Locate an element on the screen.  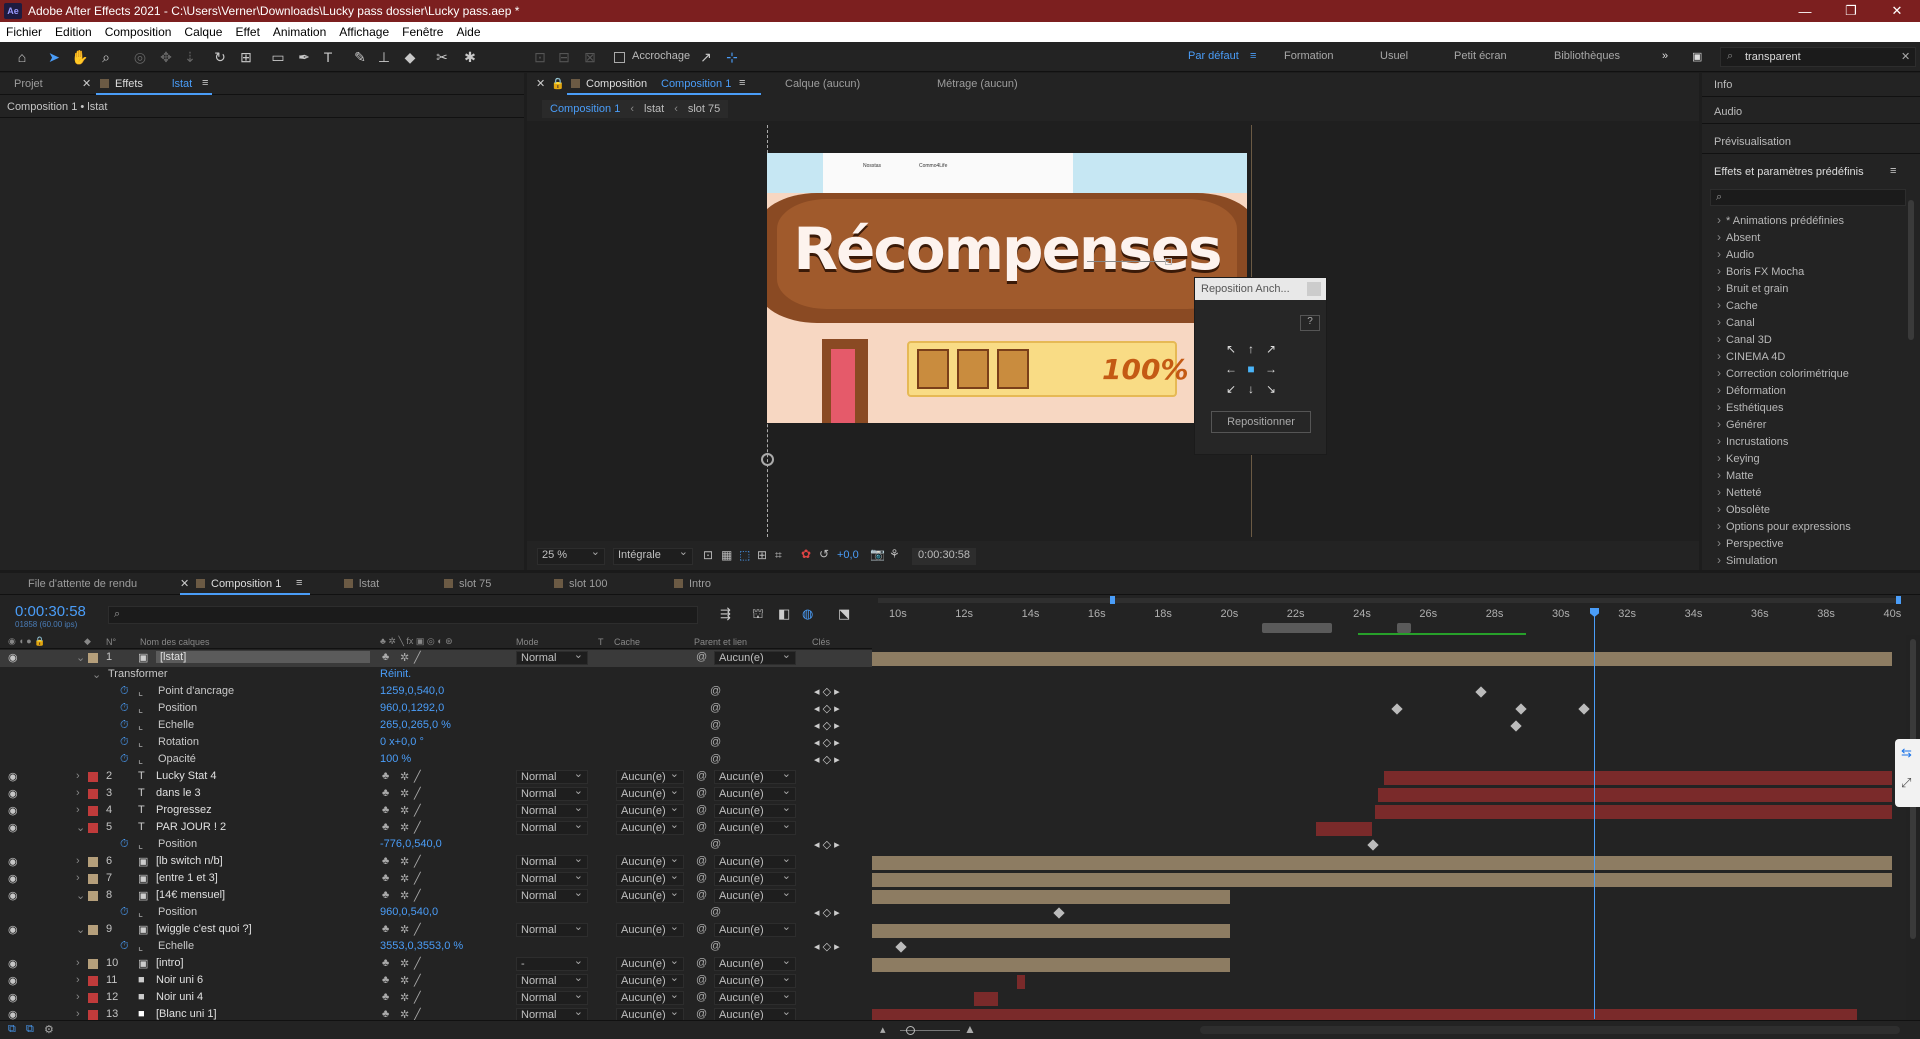
effect-category-16: Netteté is located at coordinates (1739, 492).